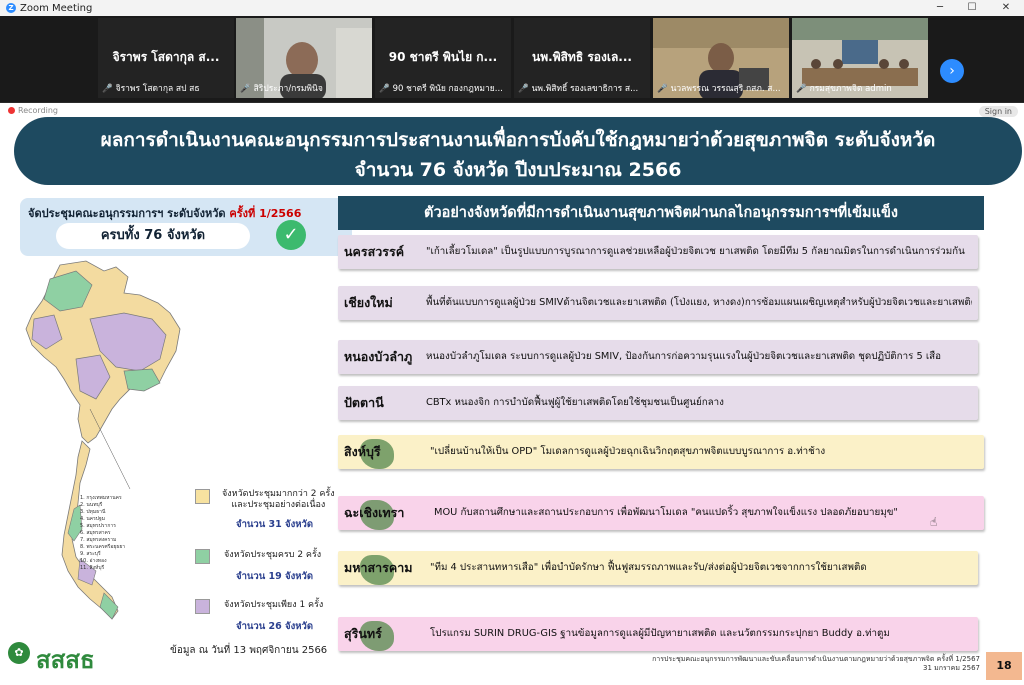 The width and height of the screenshot is (1024, 685). Describe the element at coordinates (512, 8) in the screenshot. I see `window-titlebar: Z Zoom Meeting ─ ☐ ✕` at that location.